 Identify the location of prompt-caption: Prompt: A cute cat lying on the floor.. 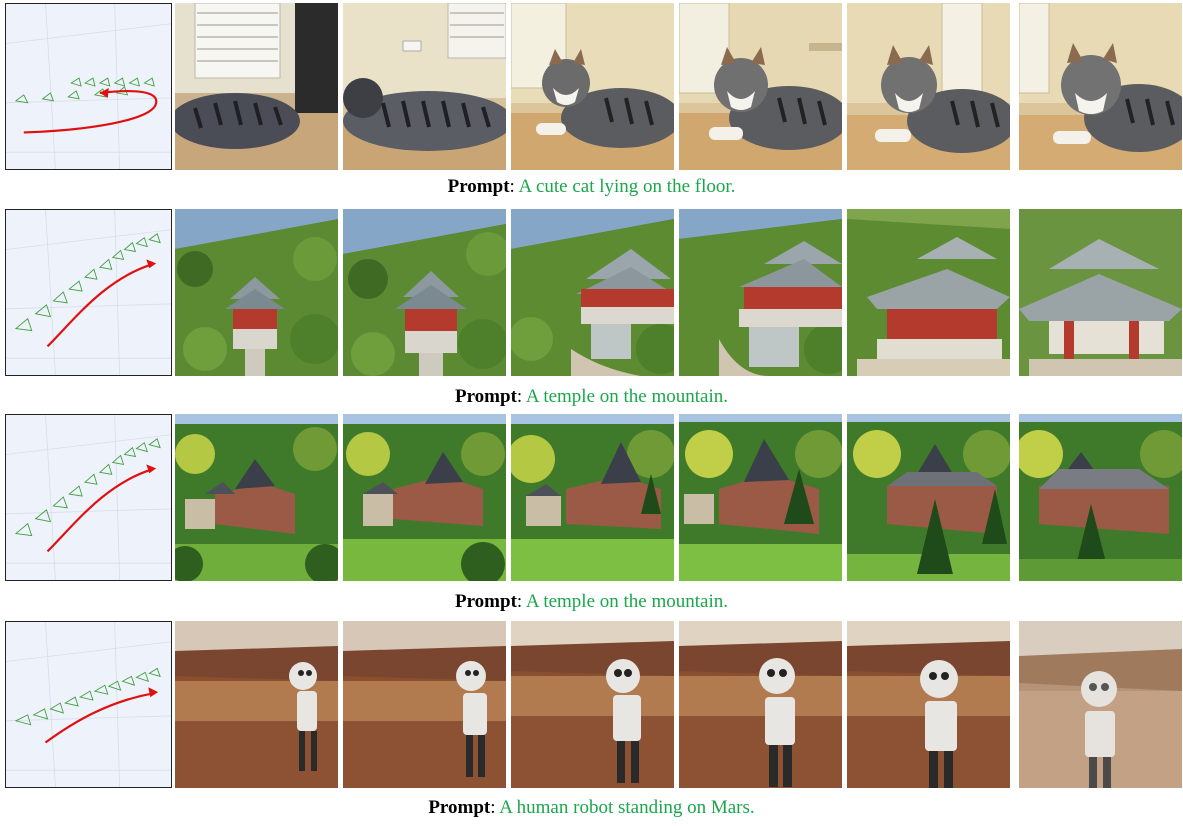
(591, 187).